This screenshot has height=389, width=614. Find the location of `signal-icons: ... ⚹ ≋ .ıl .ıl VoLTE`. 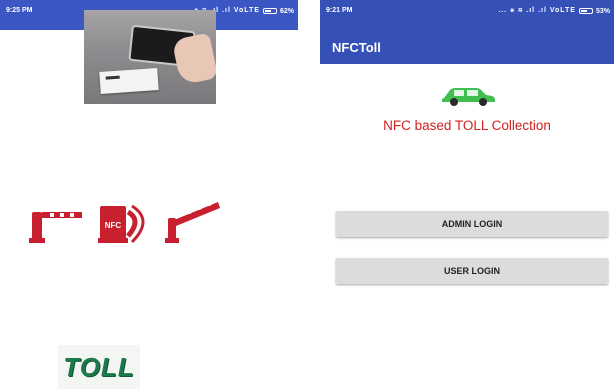

signal-icons: ... ⚹ ≋ .ıl .ıl VoLTE is located at coordinates (537, 10).